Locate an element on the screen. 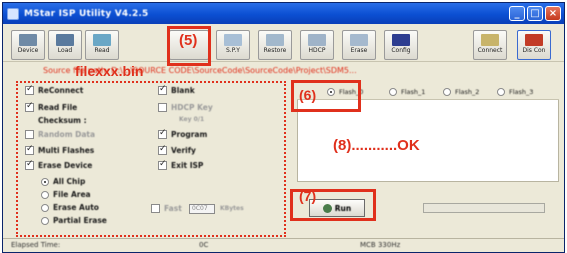 This screenshot has width=567, height=253. erase-mode-file-area: File Area is located at coordinates (66, 194).